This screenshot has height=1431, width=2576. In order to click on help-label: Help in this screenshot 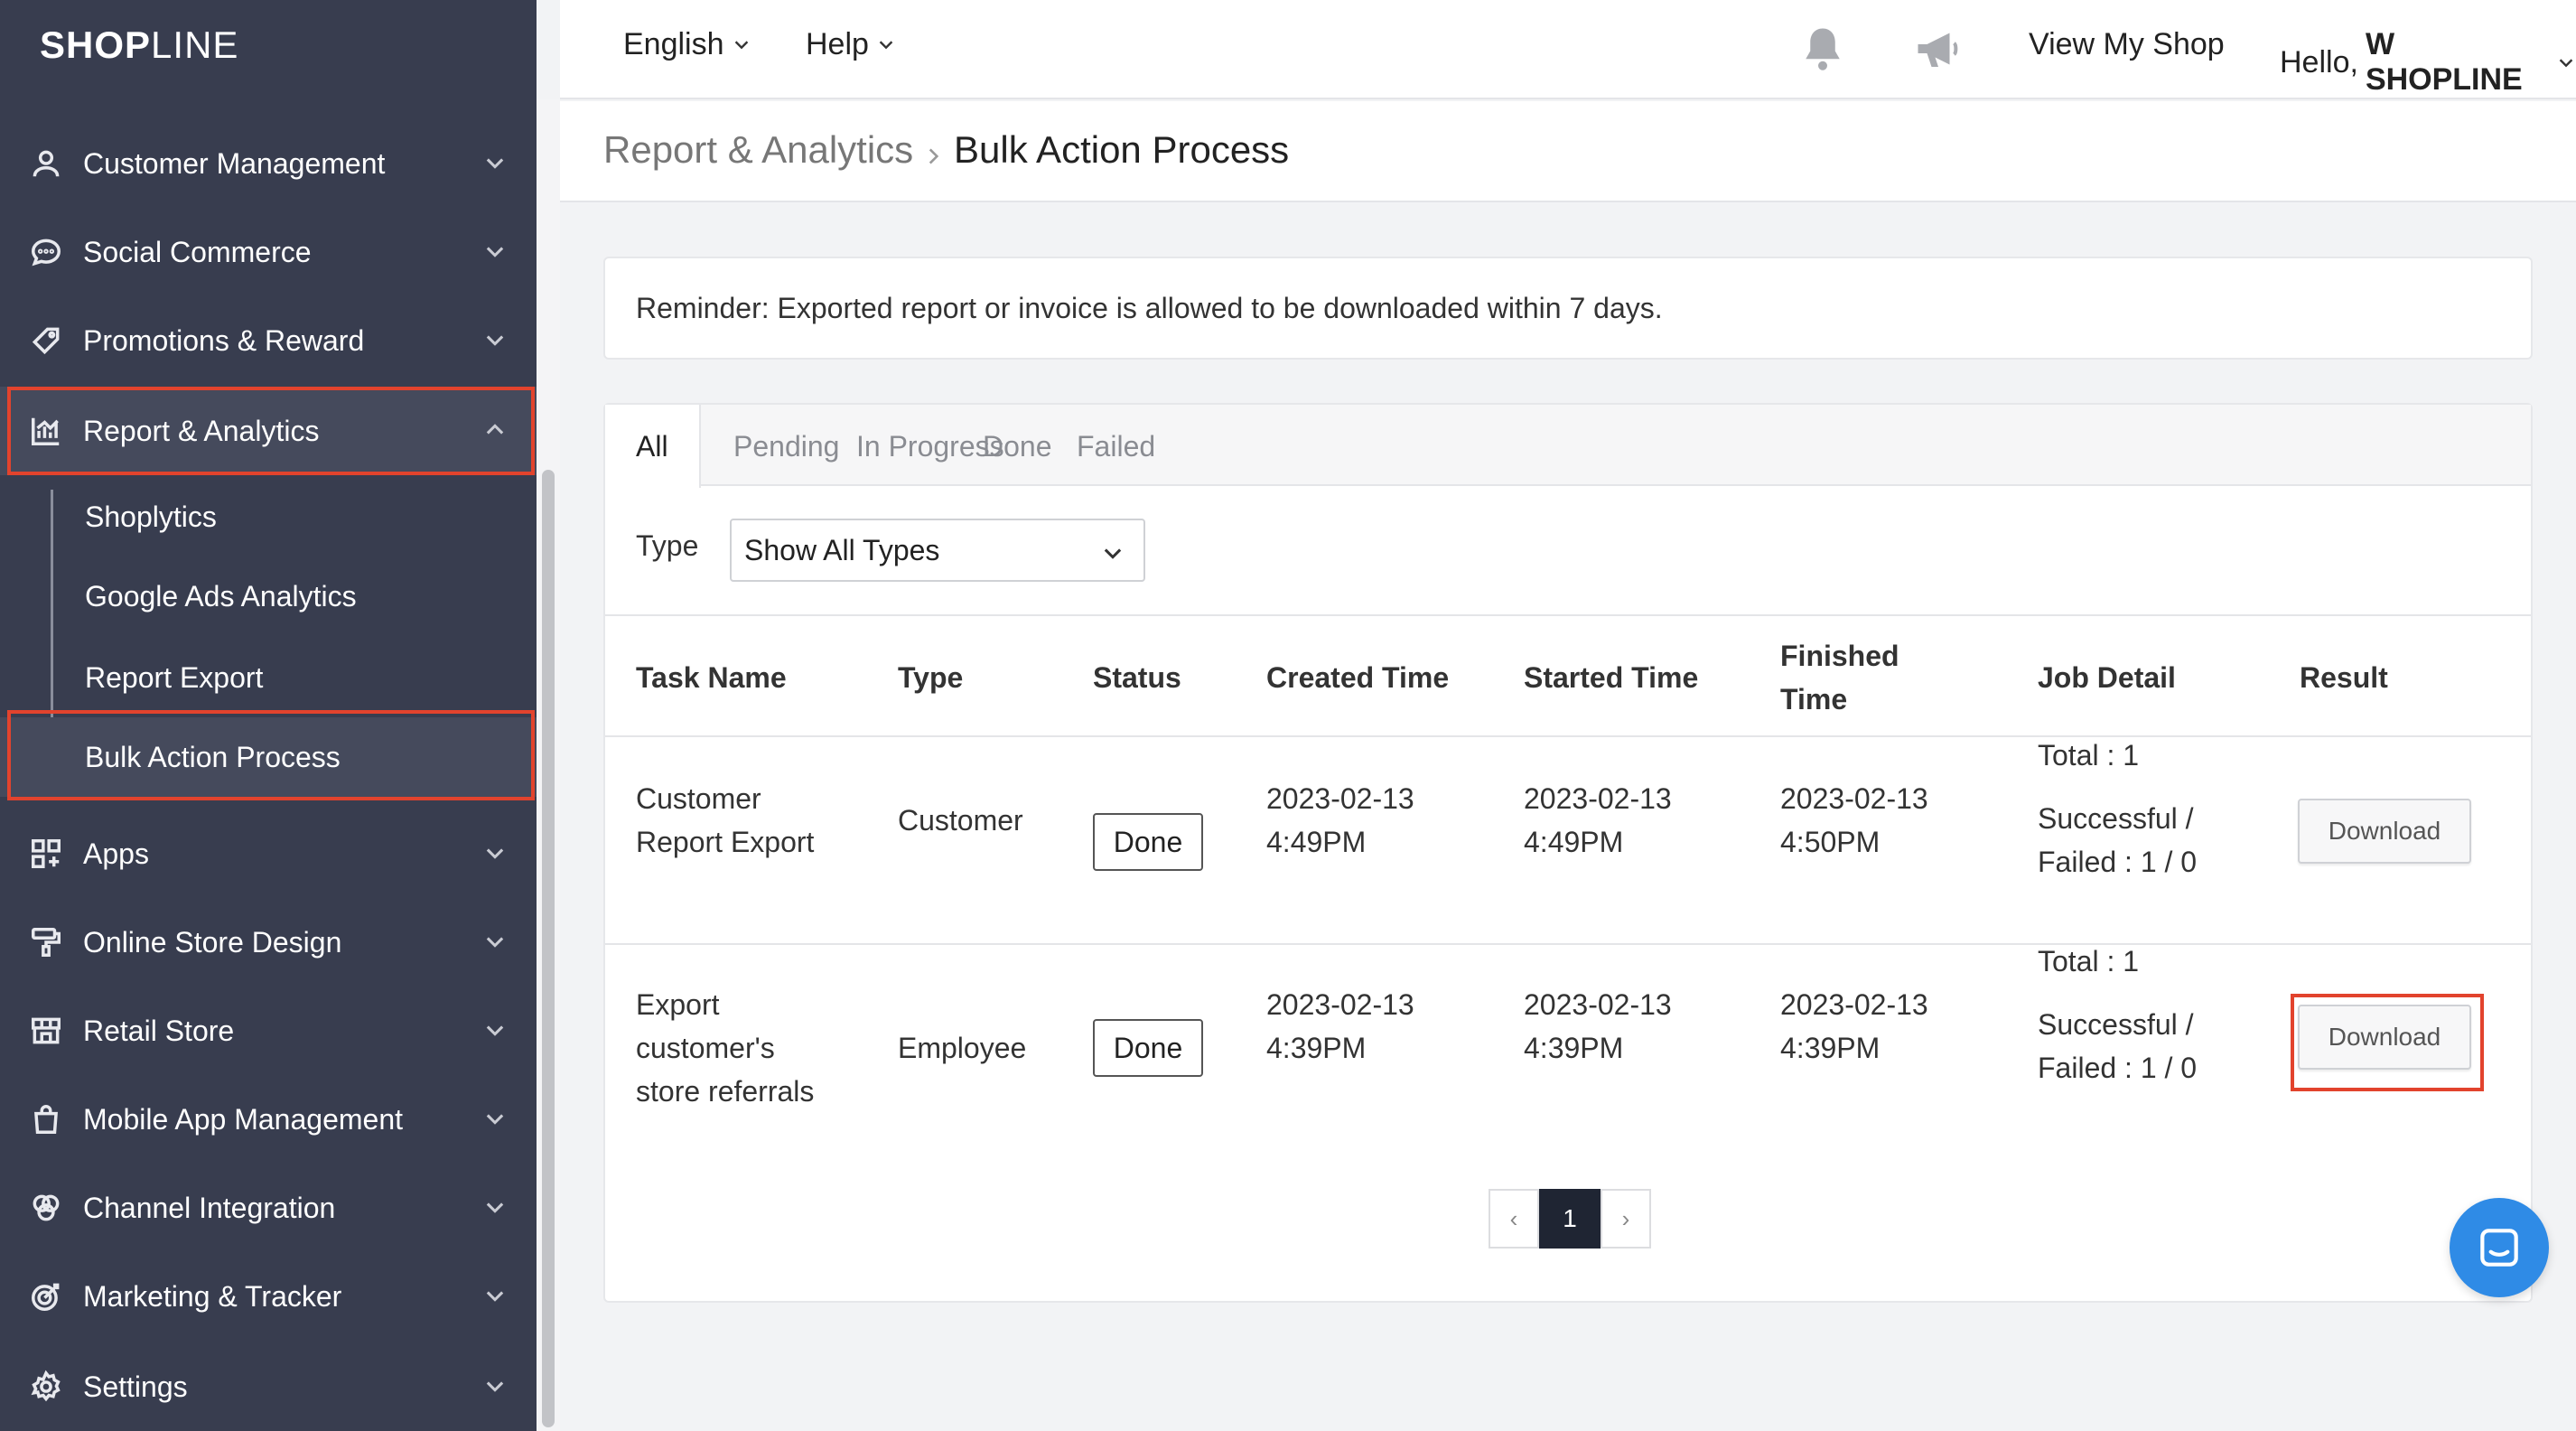, I will do `click(837, 44)`.